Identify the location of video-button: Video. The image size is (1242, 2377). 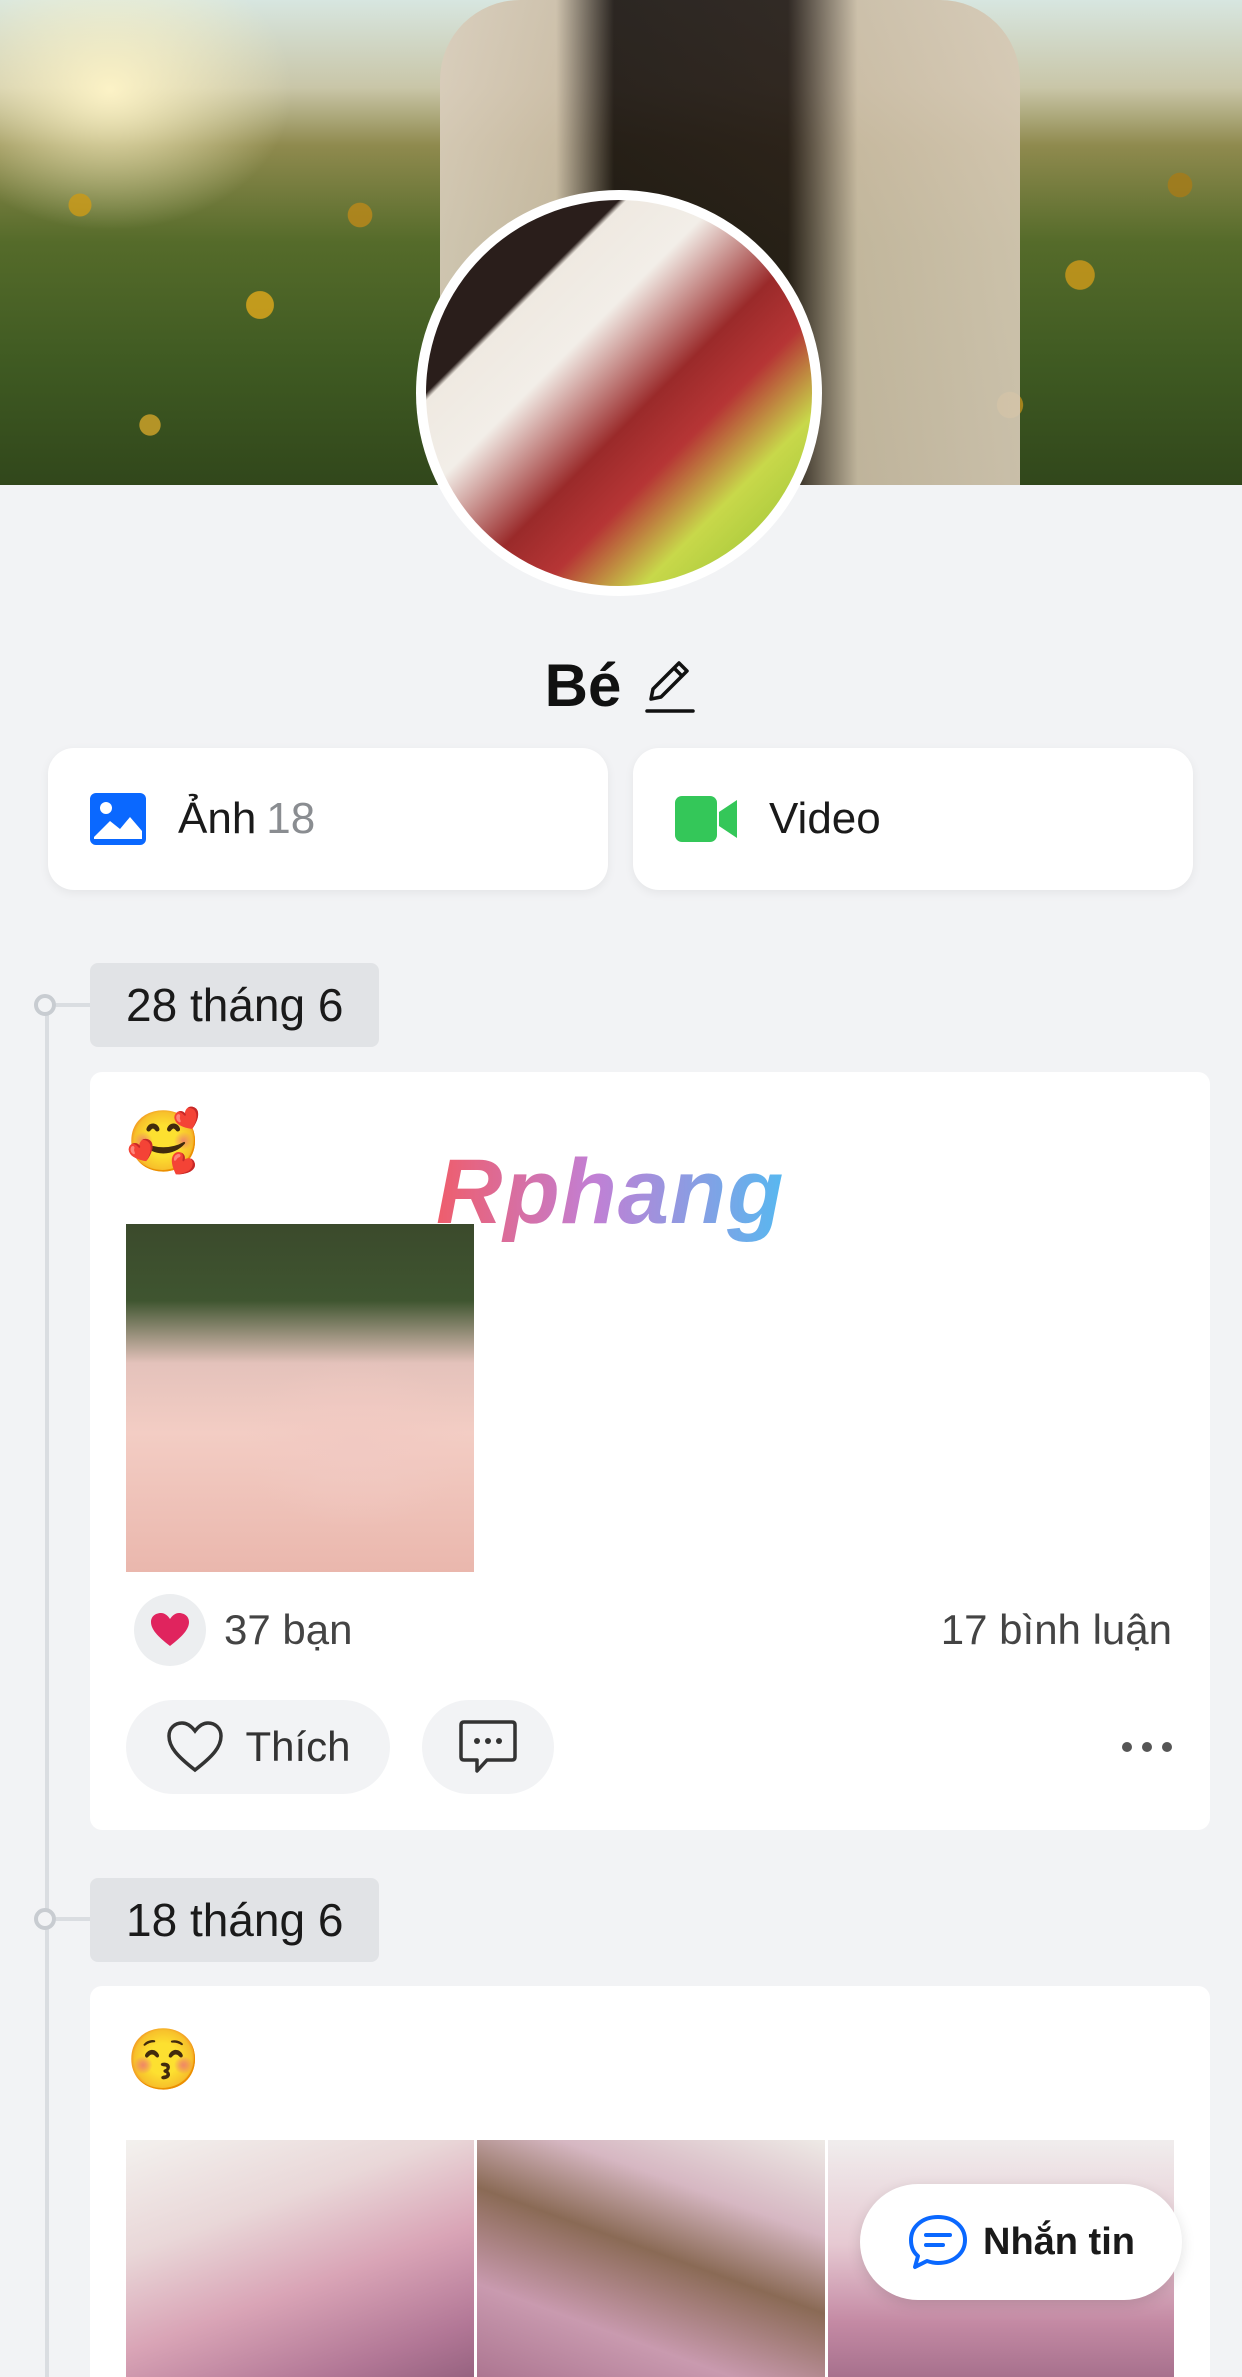
(913, 819).